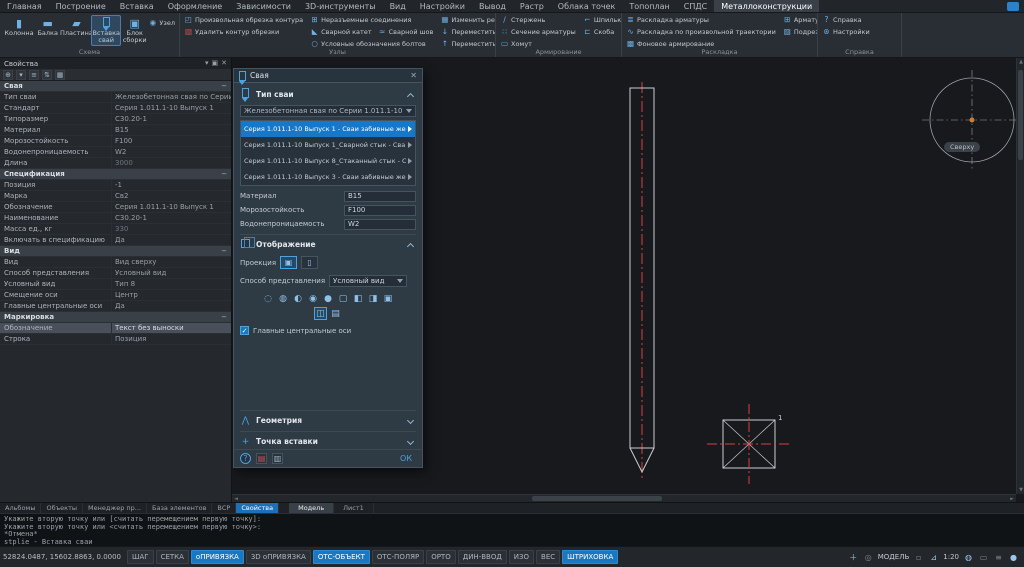  I want to click on representation-style-icon: ◐, so click(298, 298).